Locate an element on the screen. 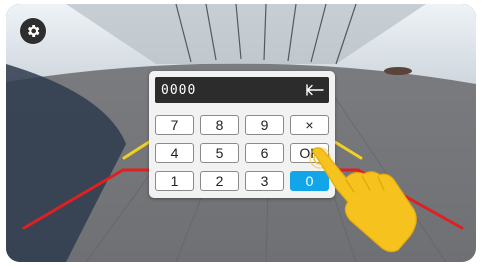 The width and height of the screenshot is (483, 268). gear-icon is located at coordinates (33, 31).